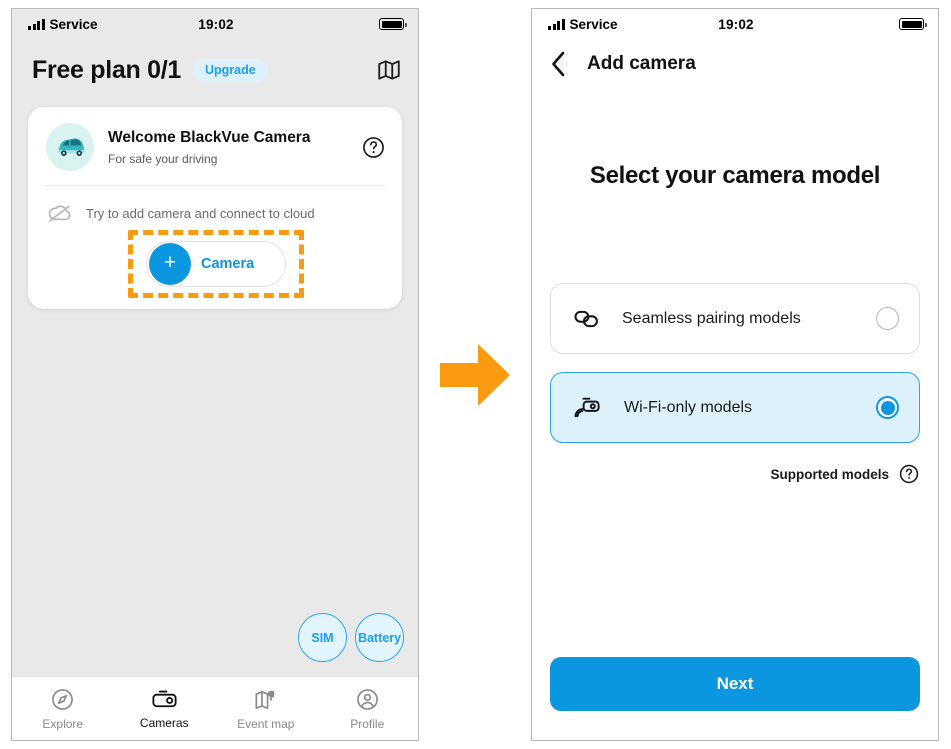 Image resolution: width=951 pixels, height=749 pixels. What do you see at coordinates (379, 637) in the screenshot?
I see `battery-chip-button: Battery` at bounding box center [379, 637].